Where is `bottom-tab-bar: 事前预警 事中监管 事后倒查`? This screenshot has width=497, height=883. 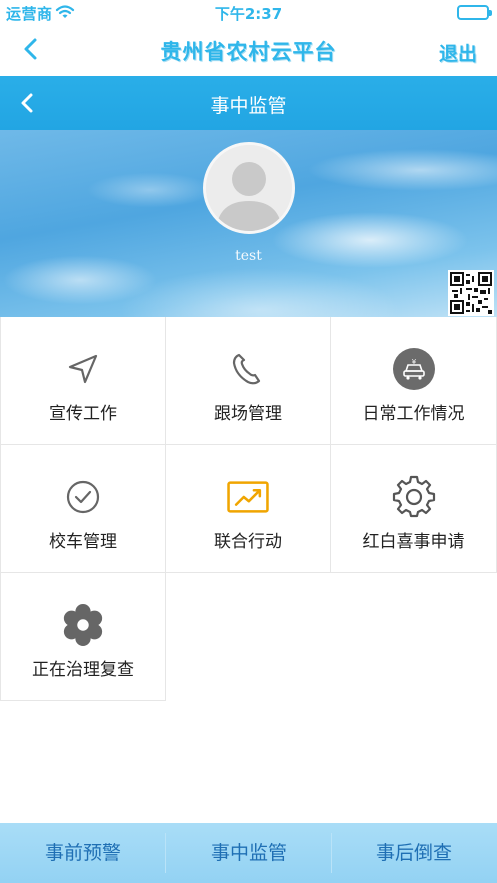
bottom-tab-bar: 事前预警 事中监管 事后倒查 is located at coordinates (248, 853).